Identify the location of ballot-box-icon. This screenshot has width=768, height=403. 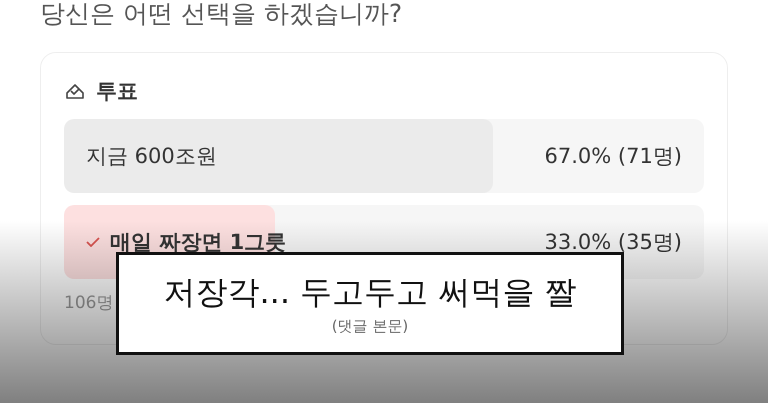
(75, 91).